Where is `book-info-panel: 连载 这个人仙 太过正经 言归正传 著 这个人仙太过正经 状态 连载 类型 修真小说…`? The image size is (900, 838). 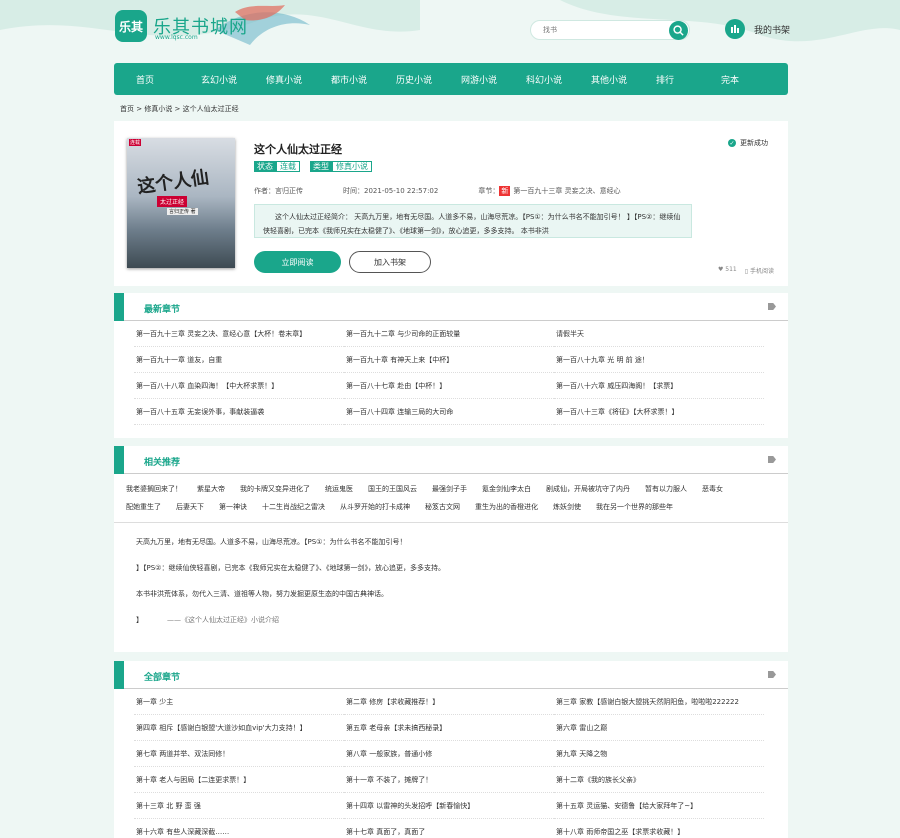 book-info-panel: 连载 这个人仙 太过正经 言归正传 著 这个人仙太过正经 状态 连载 类型 修真小说… is located at coordinates (451, 203).